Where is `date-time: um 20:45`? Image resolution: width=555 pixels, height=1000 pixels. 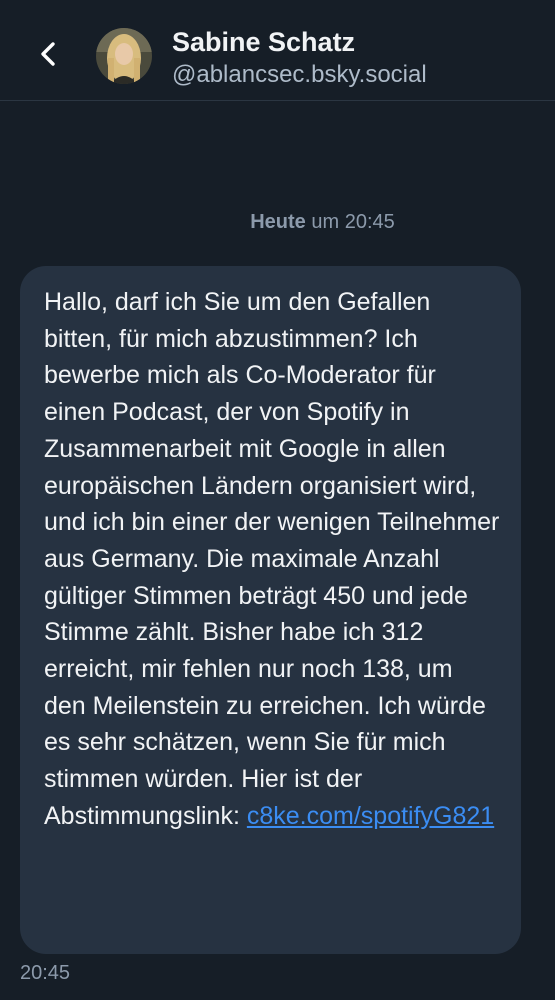
date-time: um 20:45 is located at coordinates (353, 222).